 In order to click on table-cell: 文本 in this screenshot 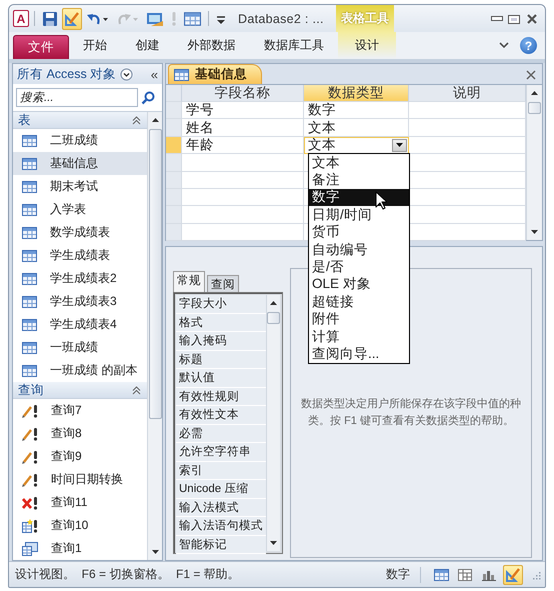, I will do `click(356, 128)`.